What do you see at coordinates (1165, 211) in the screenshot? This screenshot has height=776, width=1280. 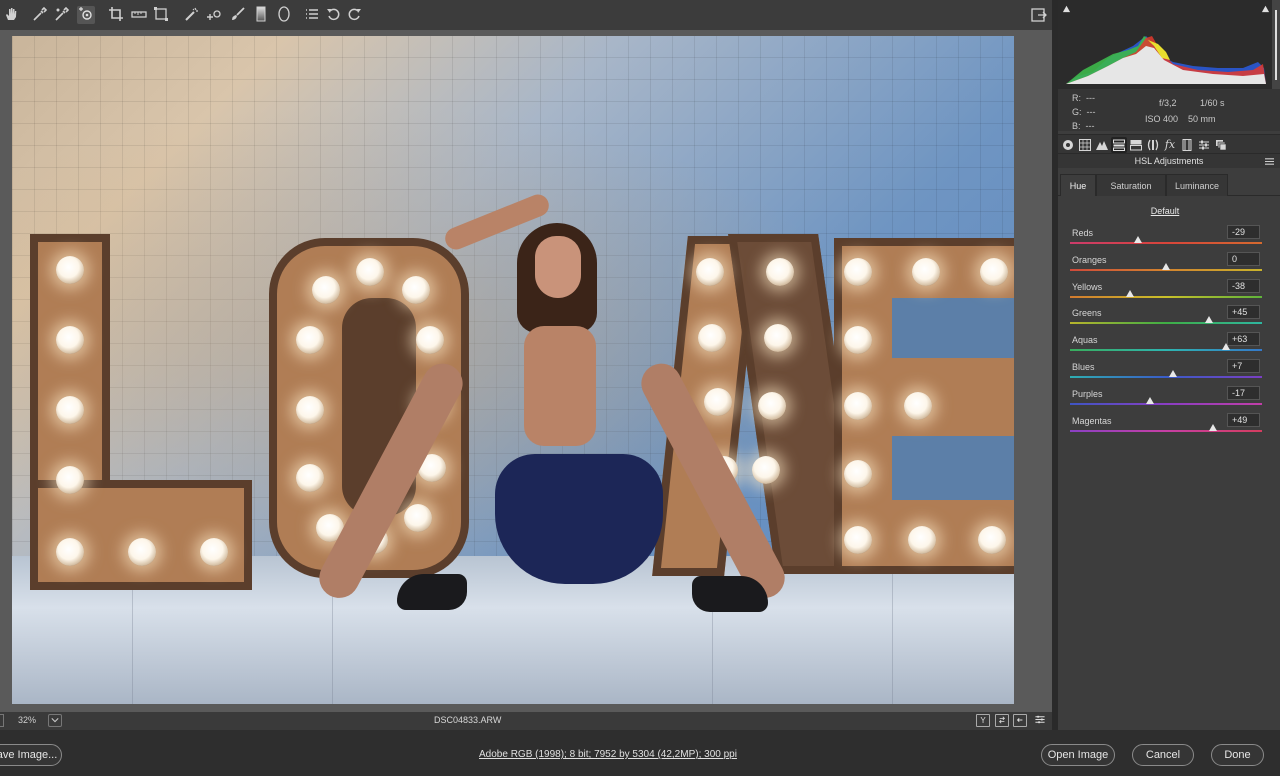 I see `default-link: Default` at bounding box center [1165, 211].